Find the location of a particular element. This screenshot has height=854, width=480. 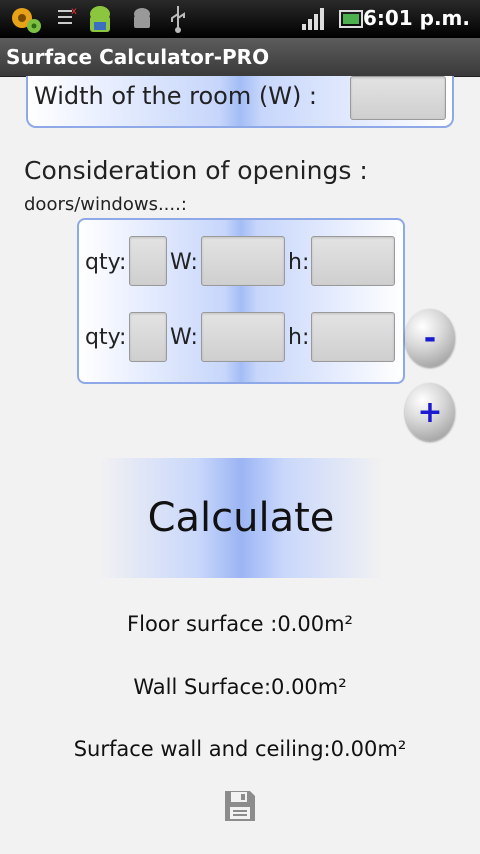

plus-icon: + is located at coordinates (430, 412).